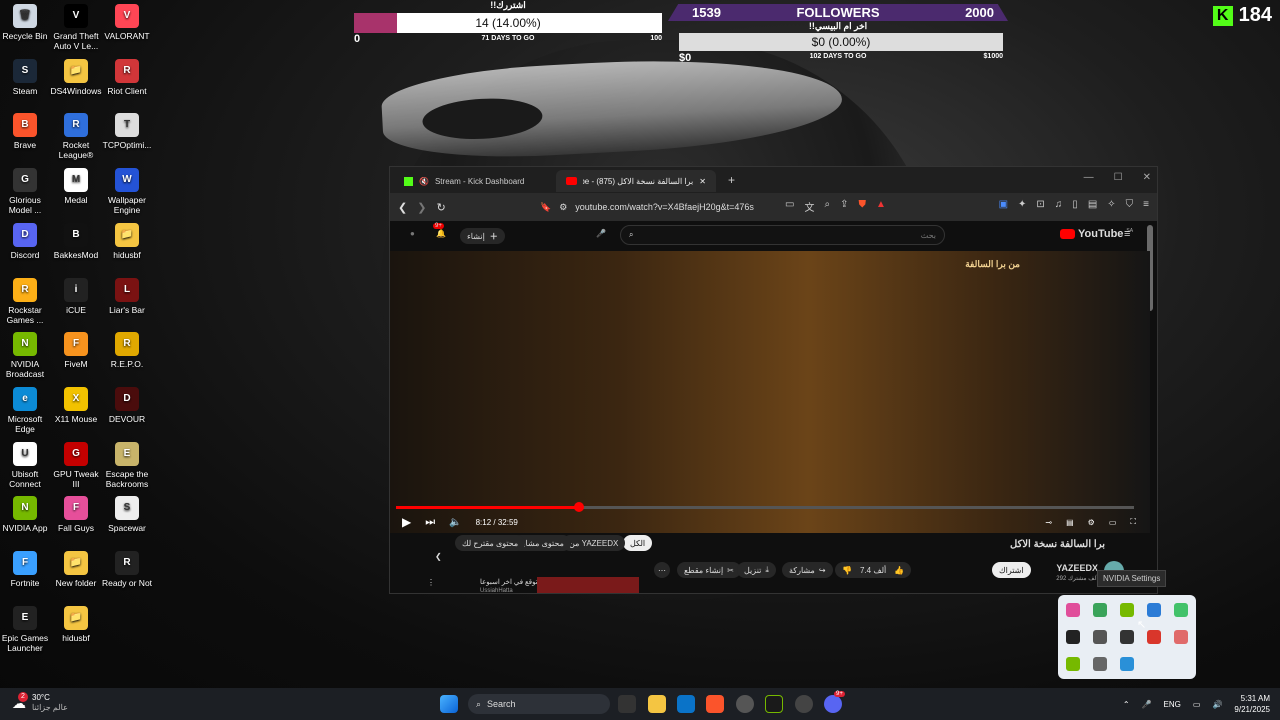 This screenshot has width=1280, height=720. What do you see at coordinates (657, 704) in the screenshot?
I see `file-explorer-icon` at bounding box center [657, 704].